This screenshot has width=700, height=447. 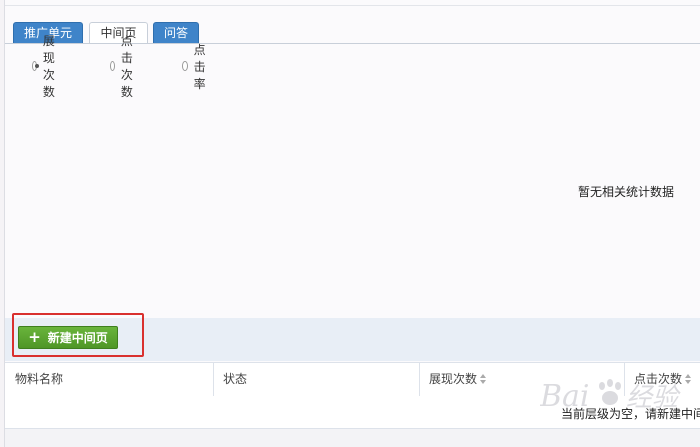 What do you see at coordinates (34, 337) in the screenshot?
I see `plus-icon: +` at bounding box center [34, 337].